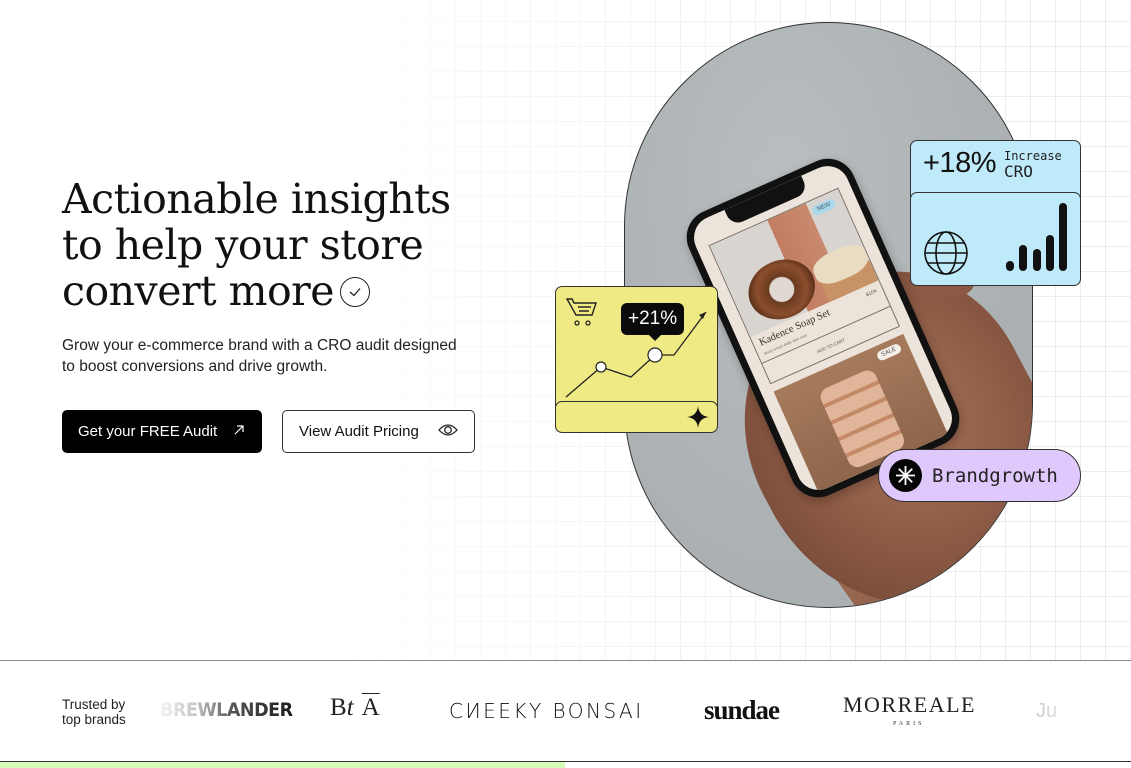  What do you see at coordinates (239, 432) in the screenshot?
I see `arrow-up-right-icon` at bounding box center [239, 432].